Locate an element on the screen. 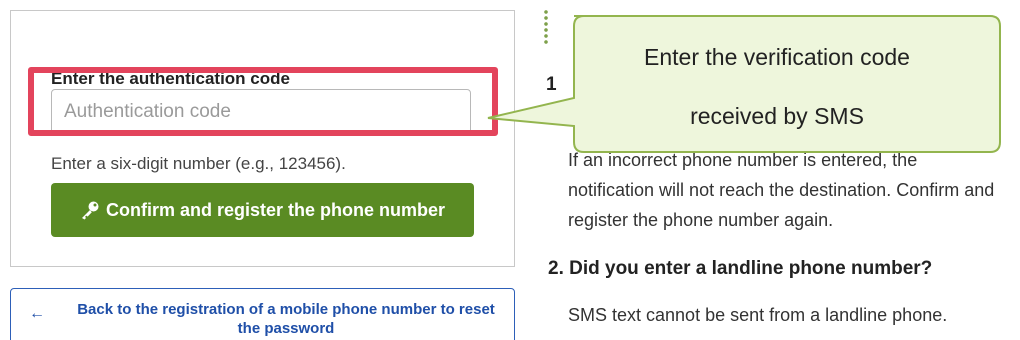 This screenshot has height=340, width=1020. auth-code-help-text: Enter a six-digit number (e.g., 123456). is located at coordinates (198, 163).